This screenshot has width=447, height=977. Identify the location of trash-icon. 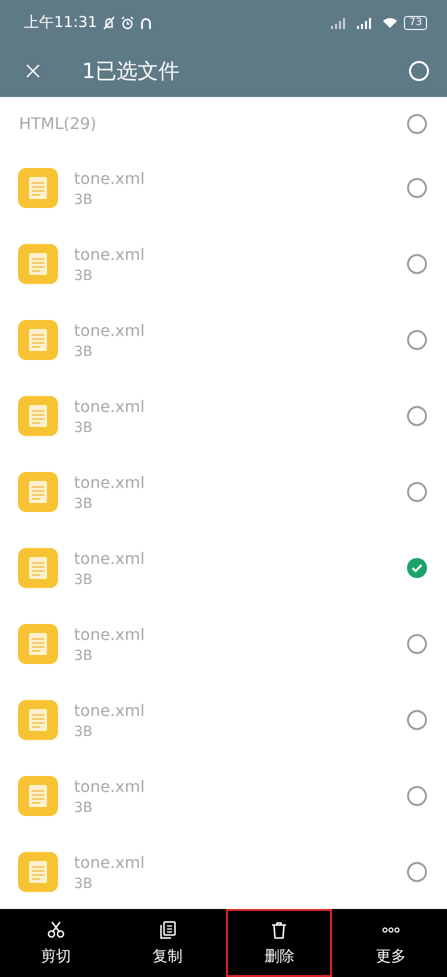
(279, 929).